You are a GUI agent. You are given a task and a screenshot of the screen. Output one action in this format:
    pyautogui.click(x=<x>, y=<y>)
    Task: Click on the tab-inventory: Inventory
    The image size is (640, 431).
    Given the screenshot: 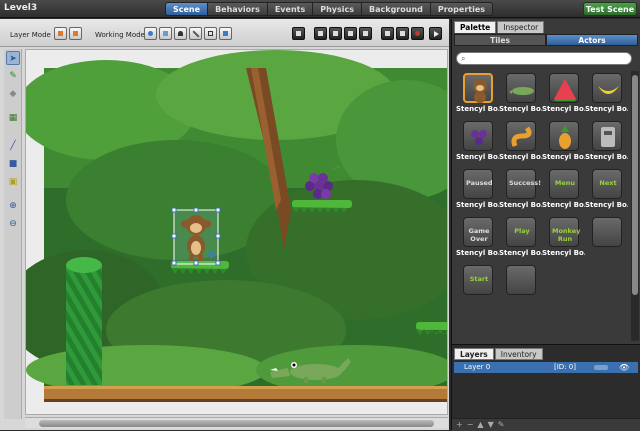 What is the action you would take?
    pyautogui.click(x=518, y=354)
    